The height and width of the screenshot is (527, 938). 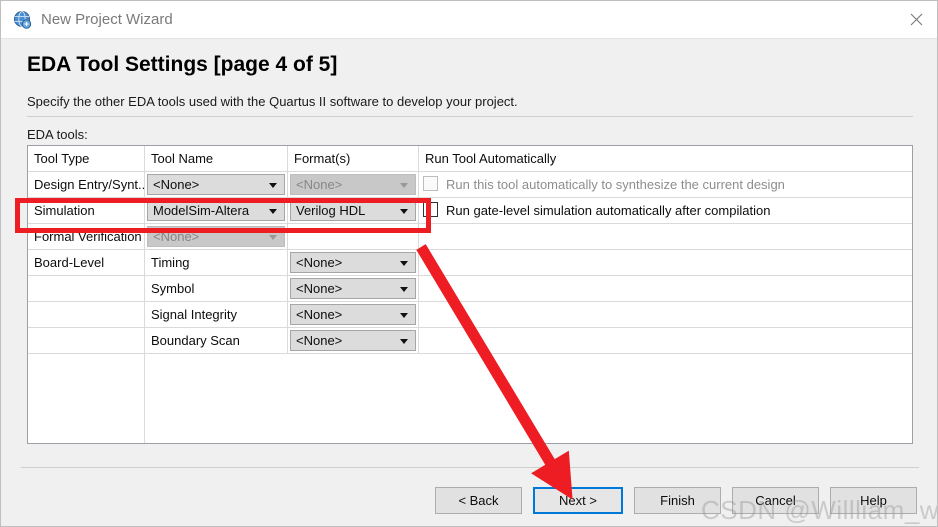 What do you see at coordinates (353, 340) in the screenshot?
I see `format-dropdown-board-level-boundary-scan: <None>` at bounding box center [353, 340].